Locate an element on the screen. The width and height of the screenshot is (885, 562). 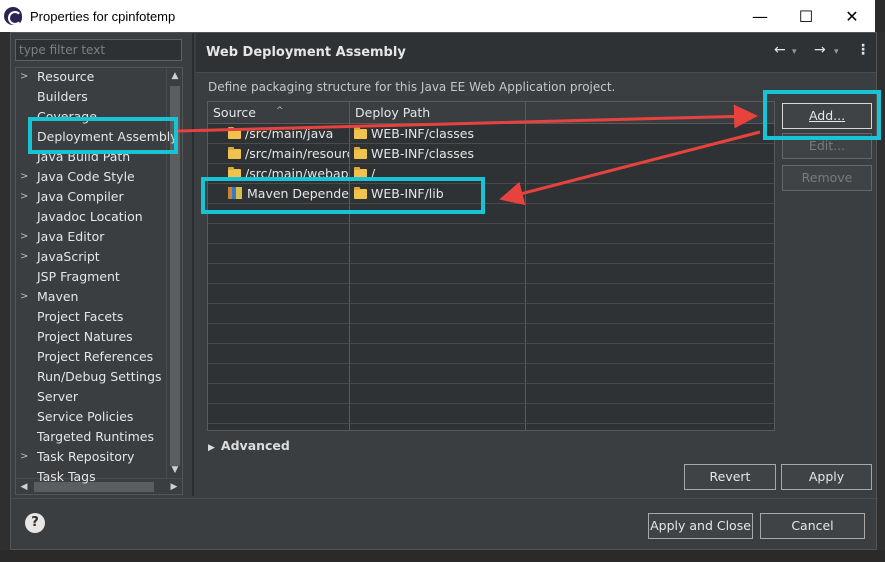
sidebar-item-targeted-runtimes: Targeted Runtimes is located at coordinates (91, 437).